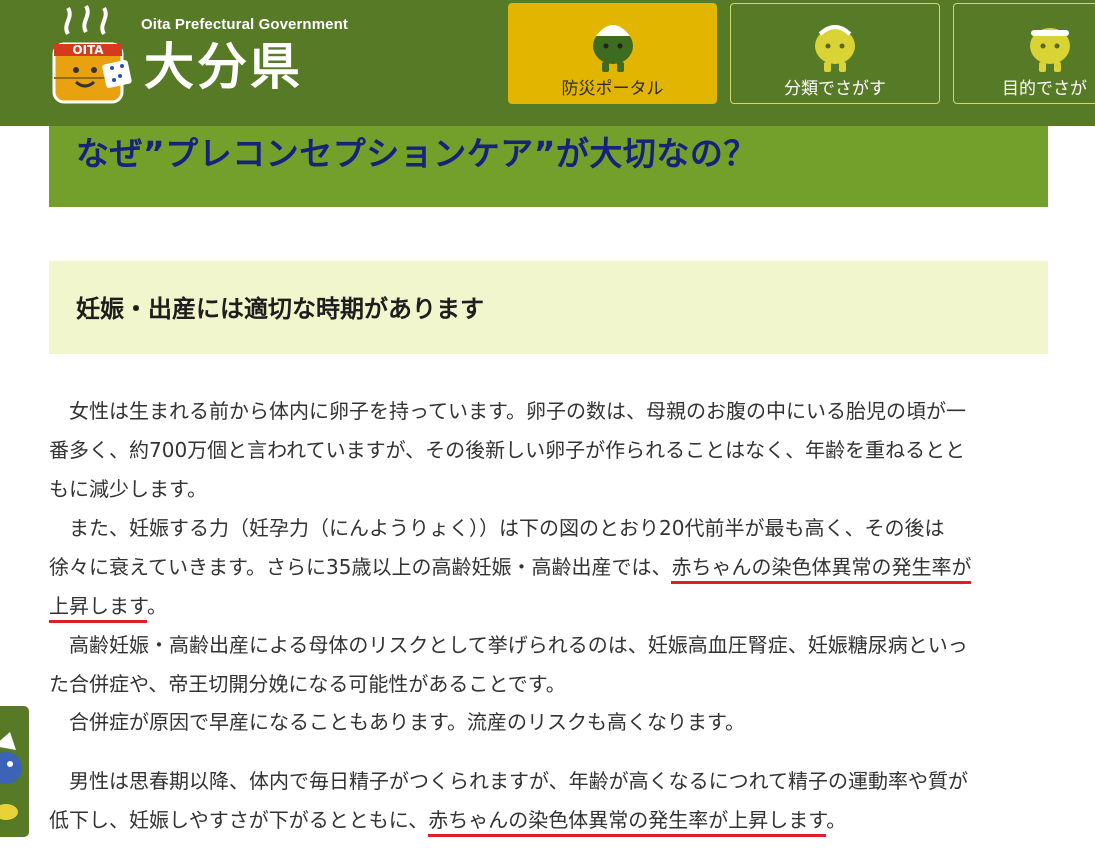  I want to click on paragraph-line: た合併症や、帝王切開分娩になる可能性があることです。, so click(307, 684).